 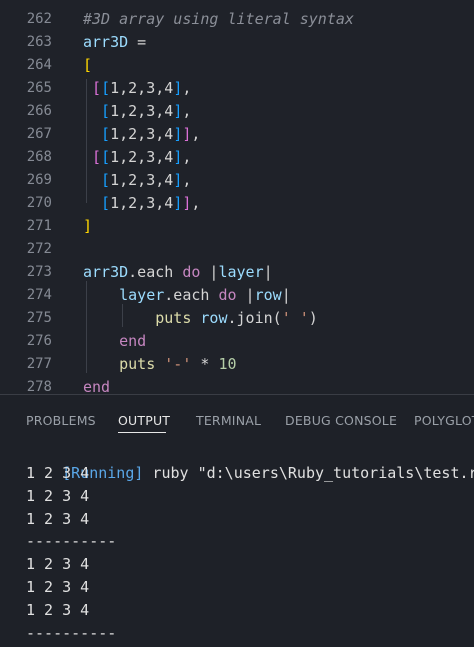 What do you see at coordinates (39, 249) in the screenshot?
I see `line-number: 272` at bounding box center [39, 249].